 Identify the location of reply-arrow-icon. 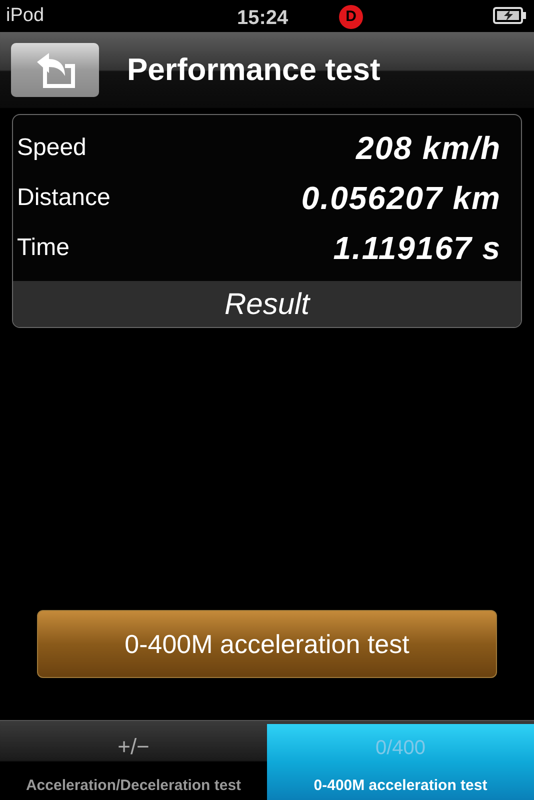
(55, 70).